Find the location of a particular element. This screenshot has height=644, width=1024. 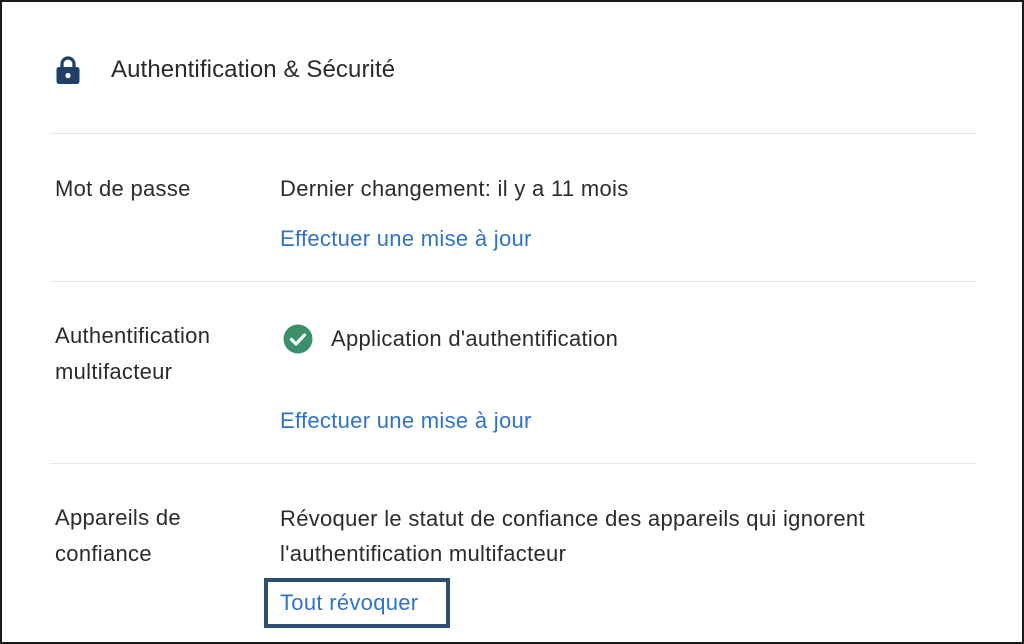

lock-icon is located at coordinates (68, 70).